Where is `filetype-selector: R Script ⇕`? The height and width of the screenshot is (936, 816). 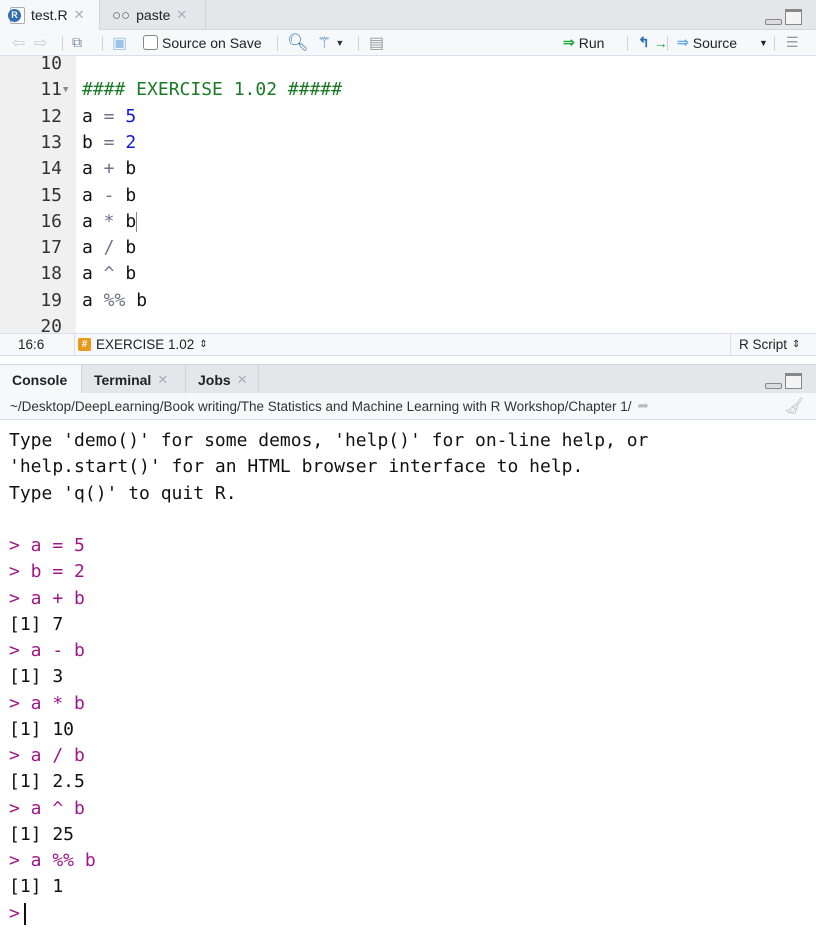 filetype-selector: R Script ⇕ is located at coordinates (769, 344).